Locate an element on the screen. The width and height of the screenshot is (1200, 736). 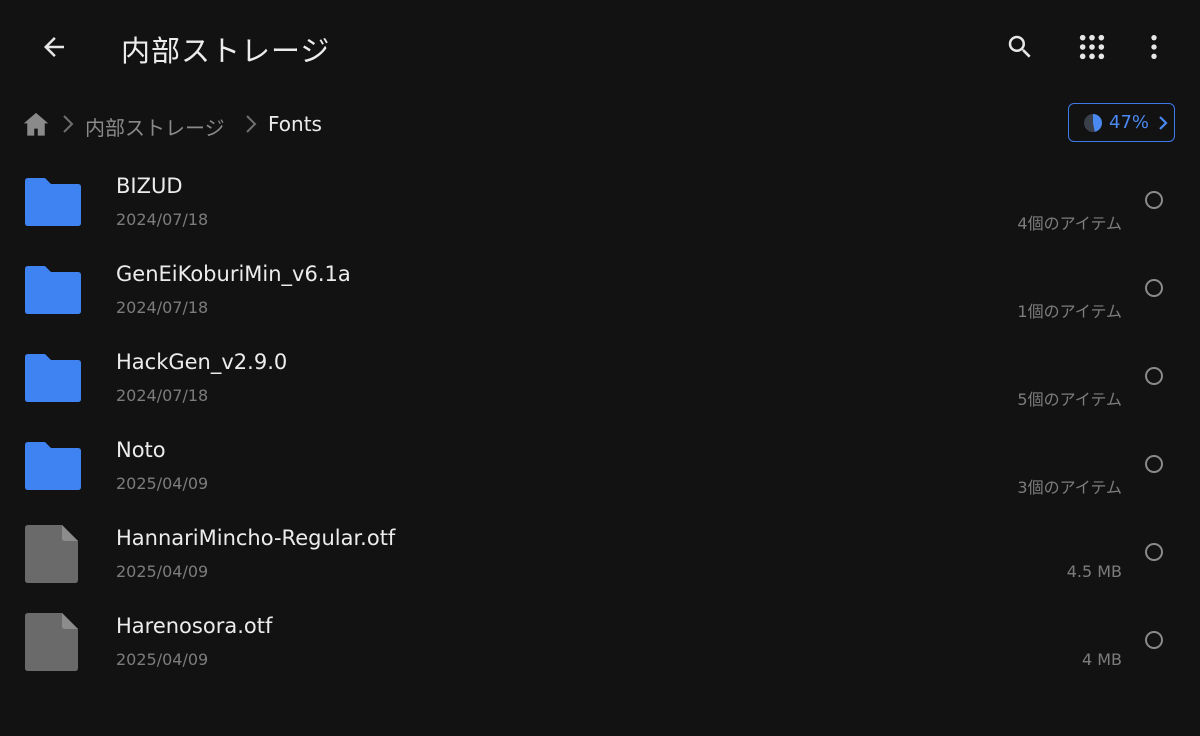
file-meta: 4 MB is located at coordinates (1101, 659).